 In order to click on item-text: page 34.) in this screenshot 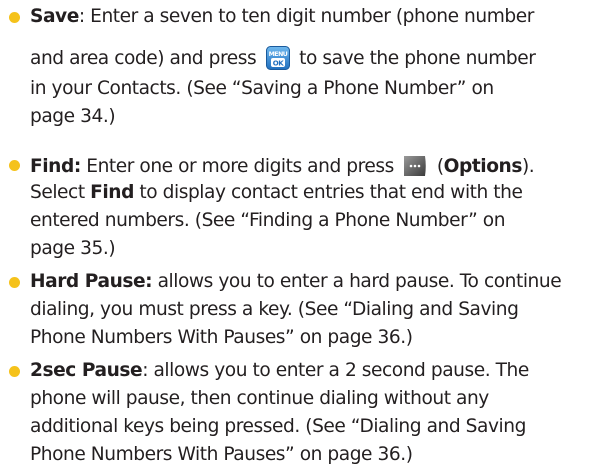, I will do `click(73, 116)`.